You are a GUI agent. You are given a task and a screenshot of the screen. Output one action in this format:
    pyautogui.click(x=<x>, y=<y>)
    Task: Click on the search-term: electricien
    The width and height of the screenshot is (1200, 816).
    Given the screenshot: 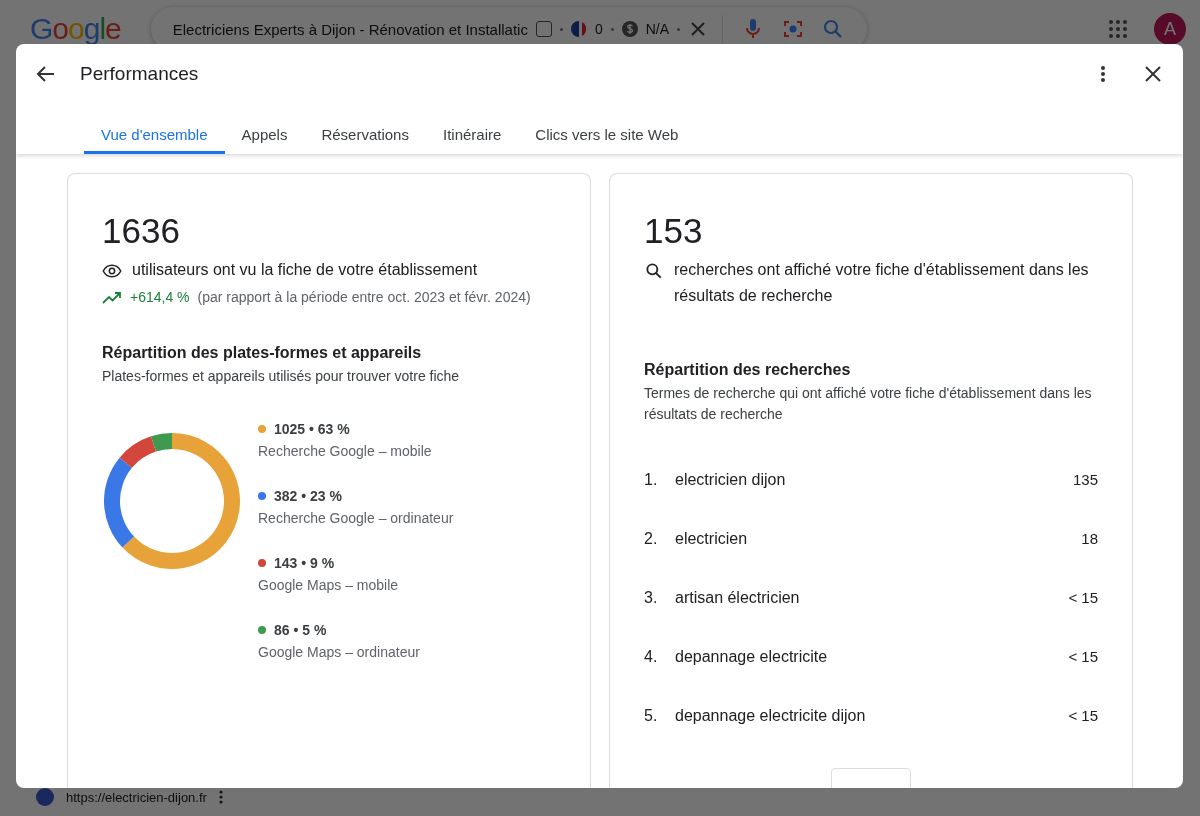 What is the action you would take?
    pyautogui.click(x=712, y=539)
    